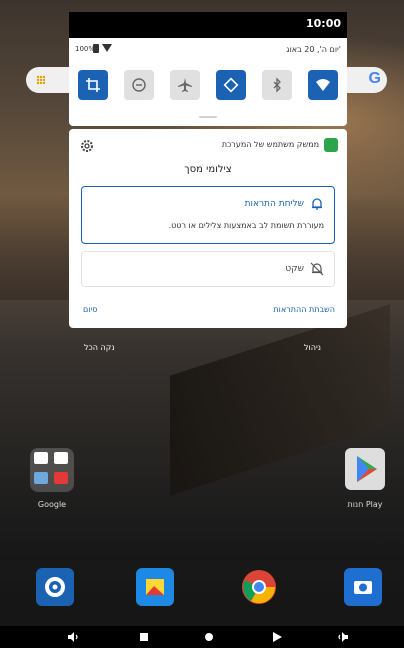 This screenshot has width=404, height=648. What do you see at coordinates (331, 145) in the screenshot?
I see `system-ui-app-icon` at bounding box center [331, 145].